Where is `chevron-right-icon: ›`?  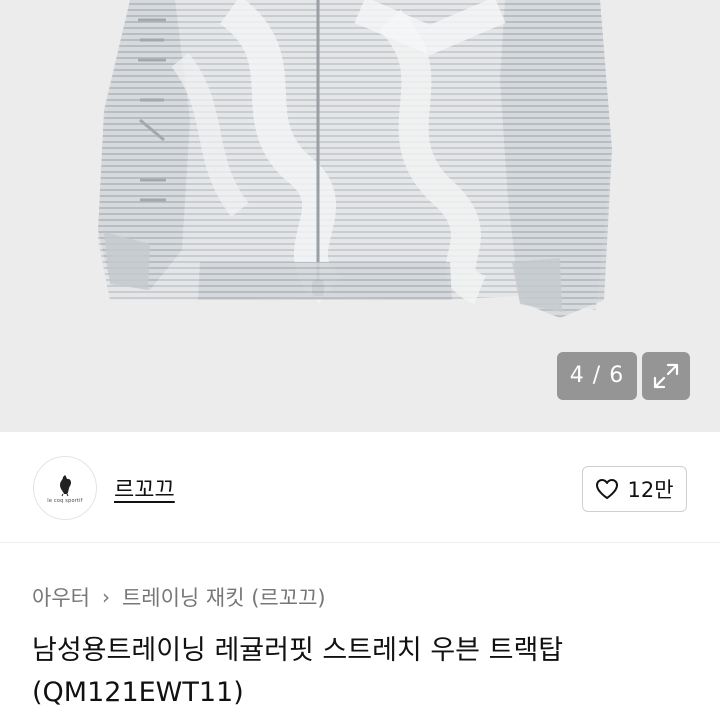
chevron-right-icon: › is located at coordinates (105, 597).